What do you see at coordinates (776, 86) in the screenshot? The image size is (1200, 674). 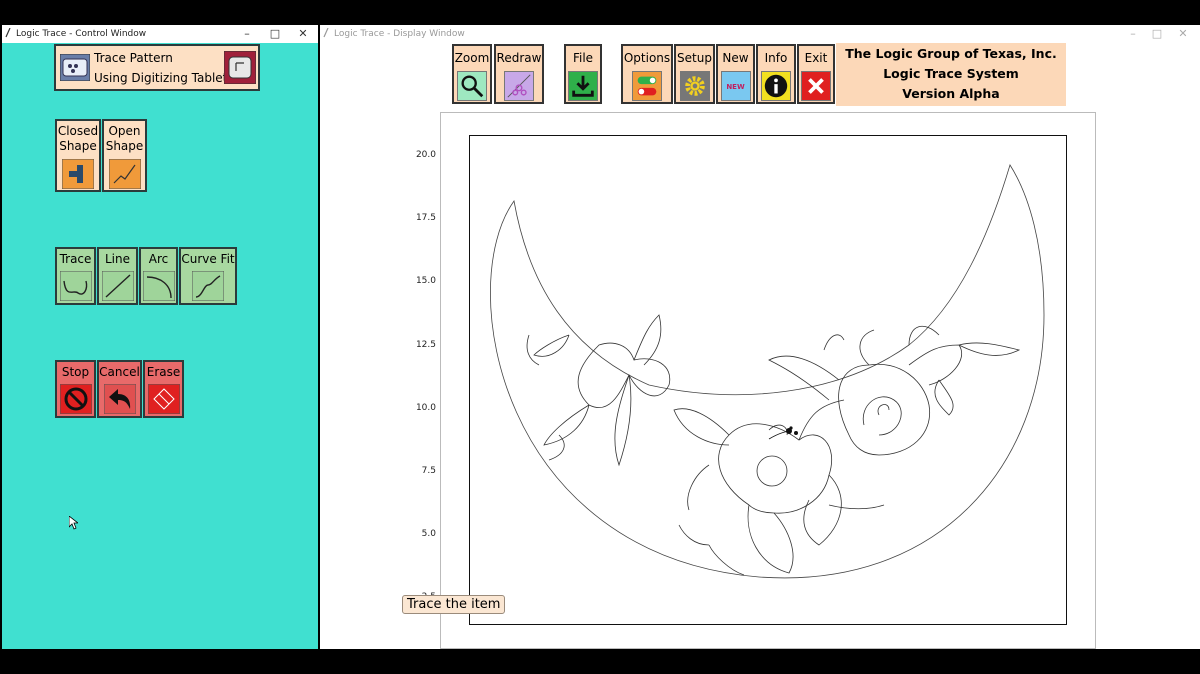 I see `info-icon` at bounding box center [776, 86].